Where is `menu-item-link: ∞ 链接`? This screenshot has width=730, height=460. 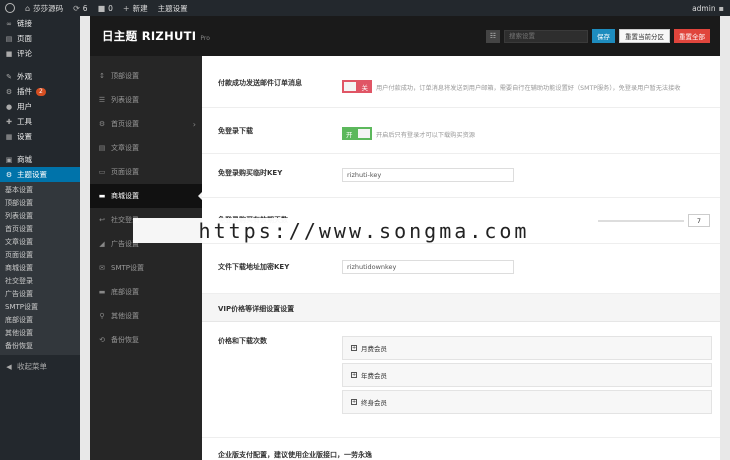 menu-item-link: ∞ 链接 is located at coordinates (40, 23).